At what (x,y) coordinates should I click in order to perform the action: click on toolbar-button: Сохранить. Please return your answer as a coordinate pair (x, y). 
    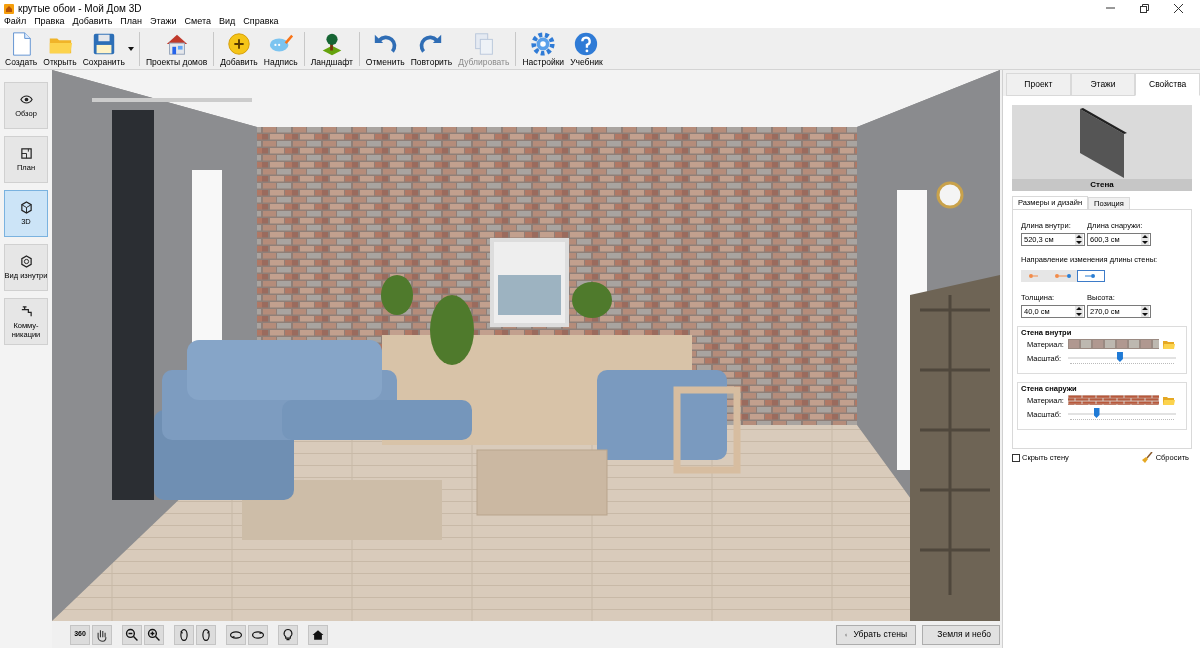
    Looking at the image, I should click on (103, 48).